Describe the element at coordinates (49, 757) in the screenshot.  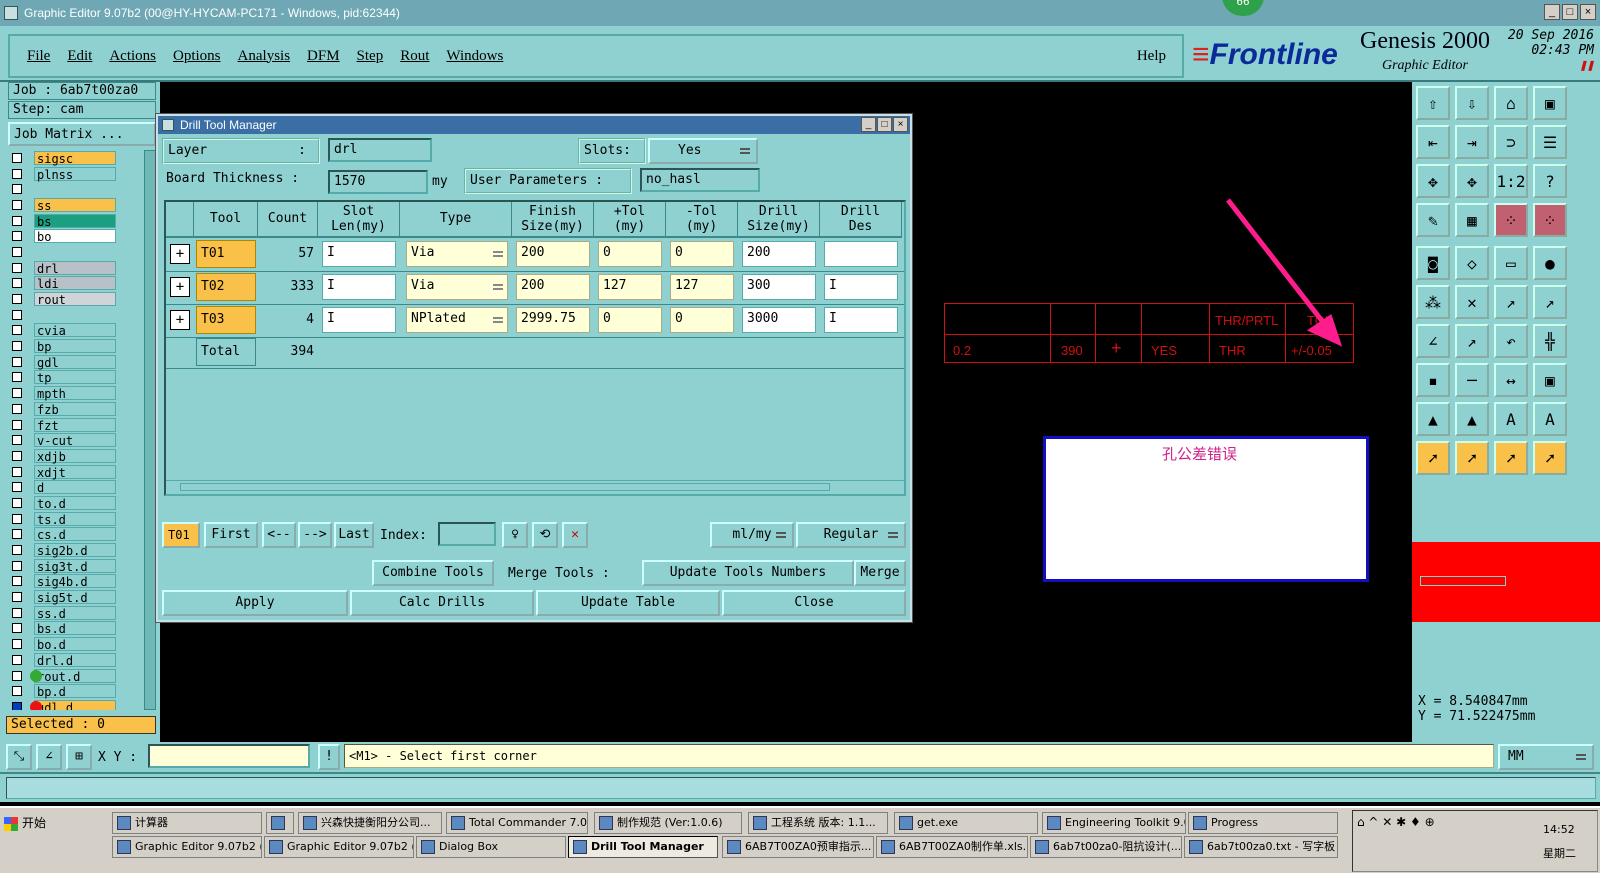
I see `measure-icon: ∠` at that location.